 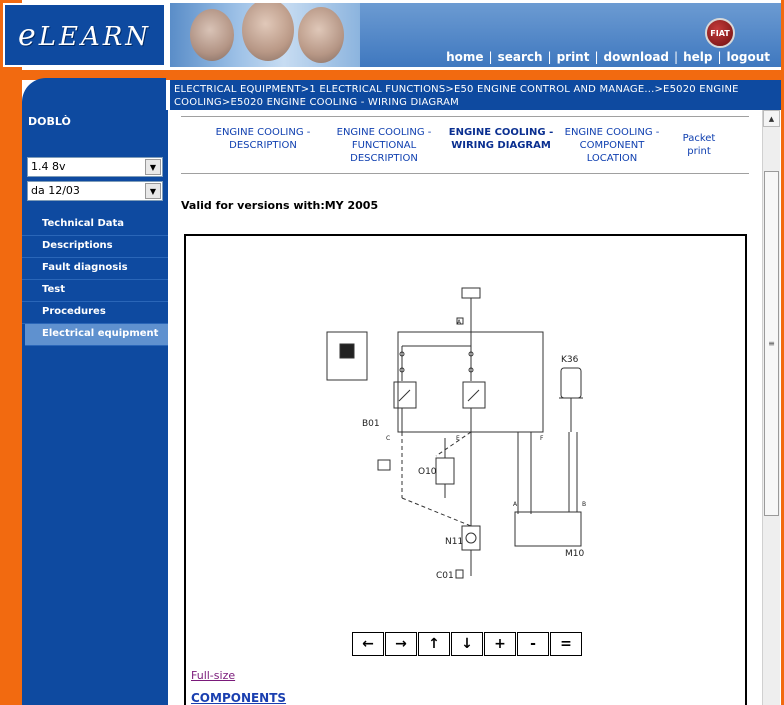 I want to click on diagram-label-k36: K36, so click(x=570, y=360).